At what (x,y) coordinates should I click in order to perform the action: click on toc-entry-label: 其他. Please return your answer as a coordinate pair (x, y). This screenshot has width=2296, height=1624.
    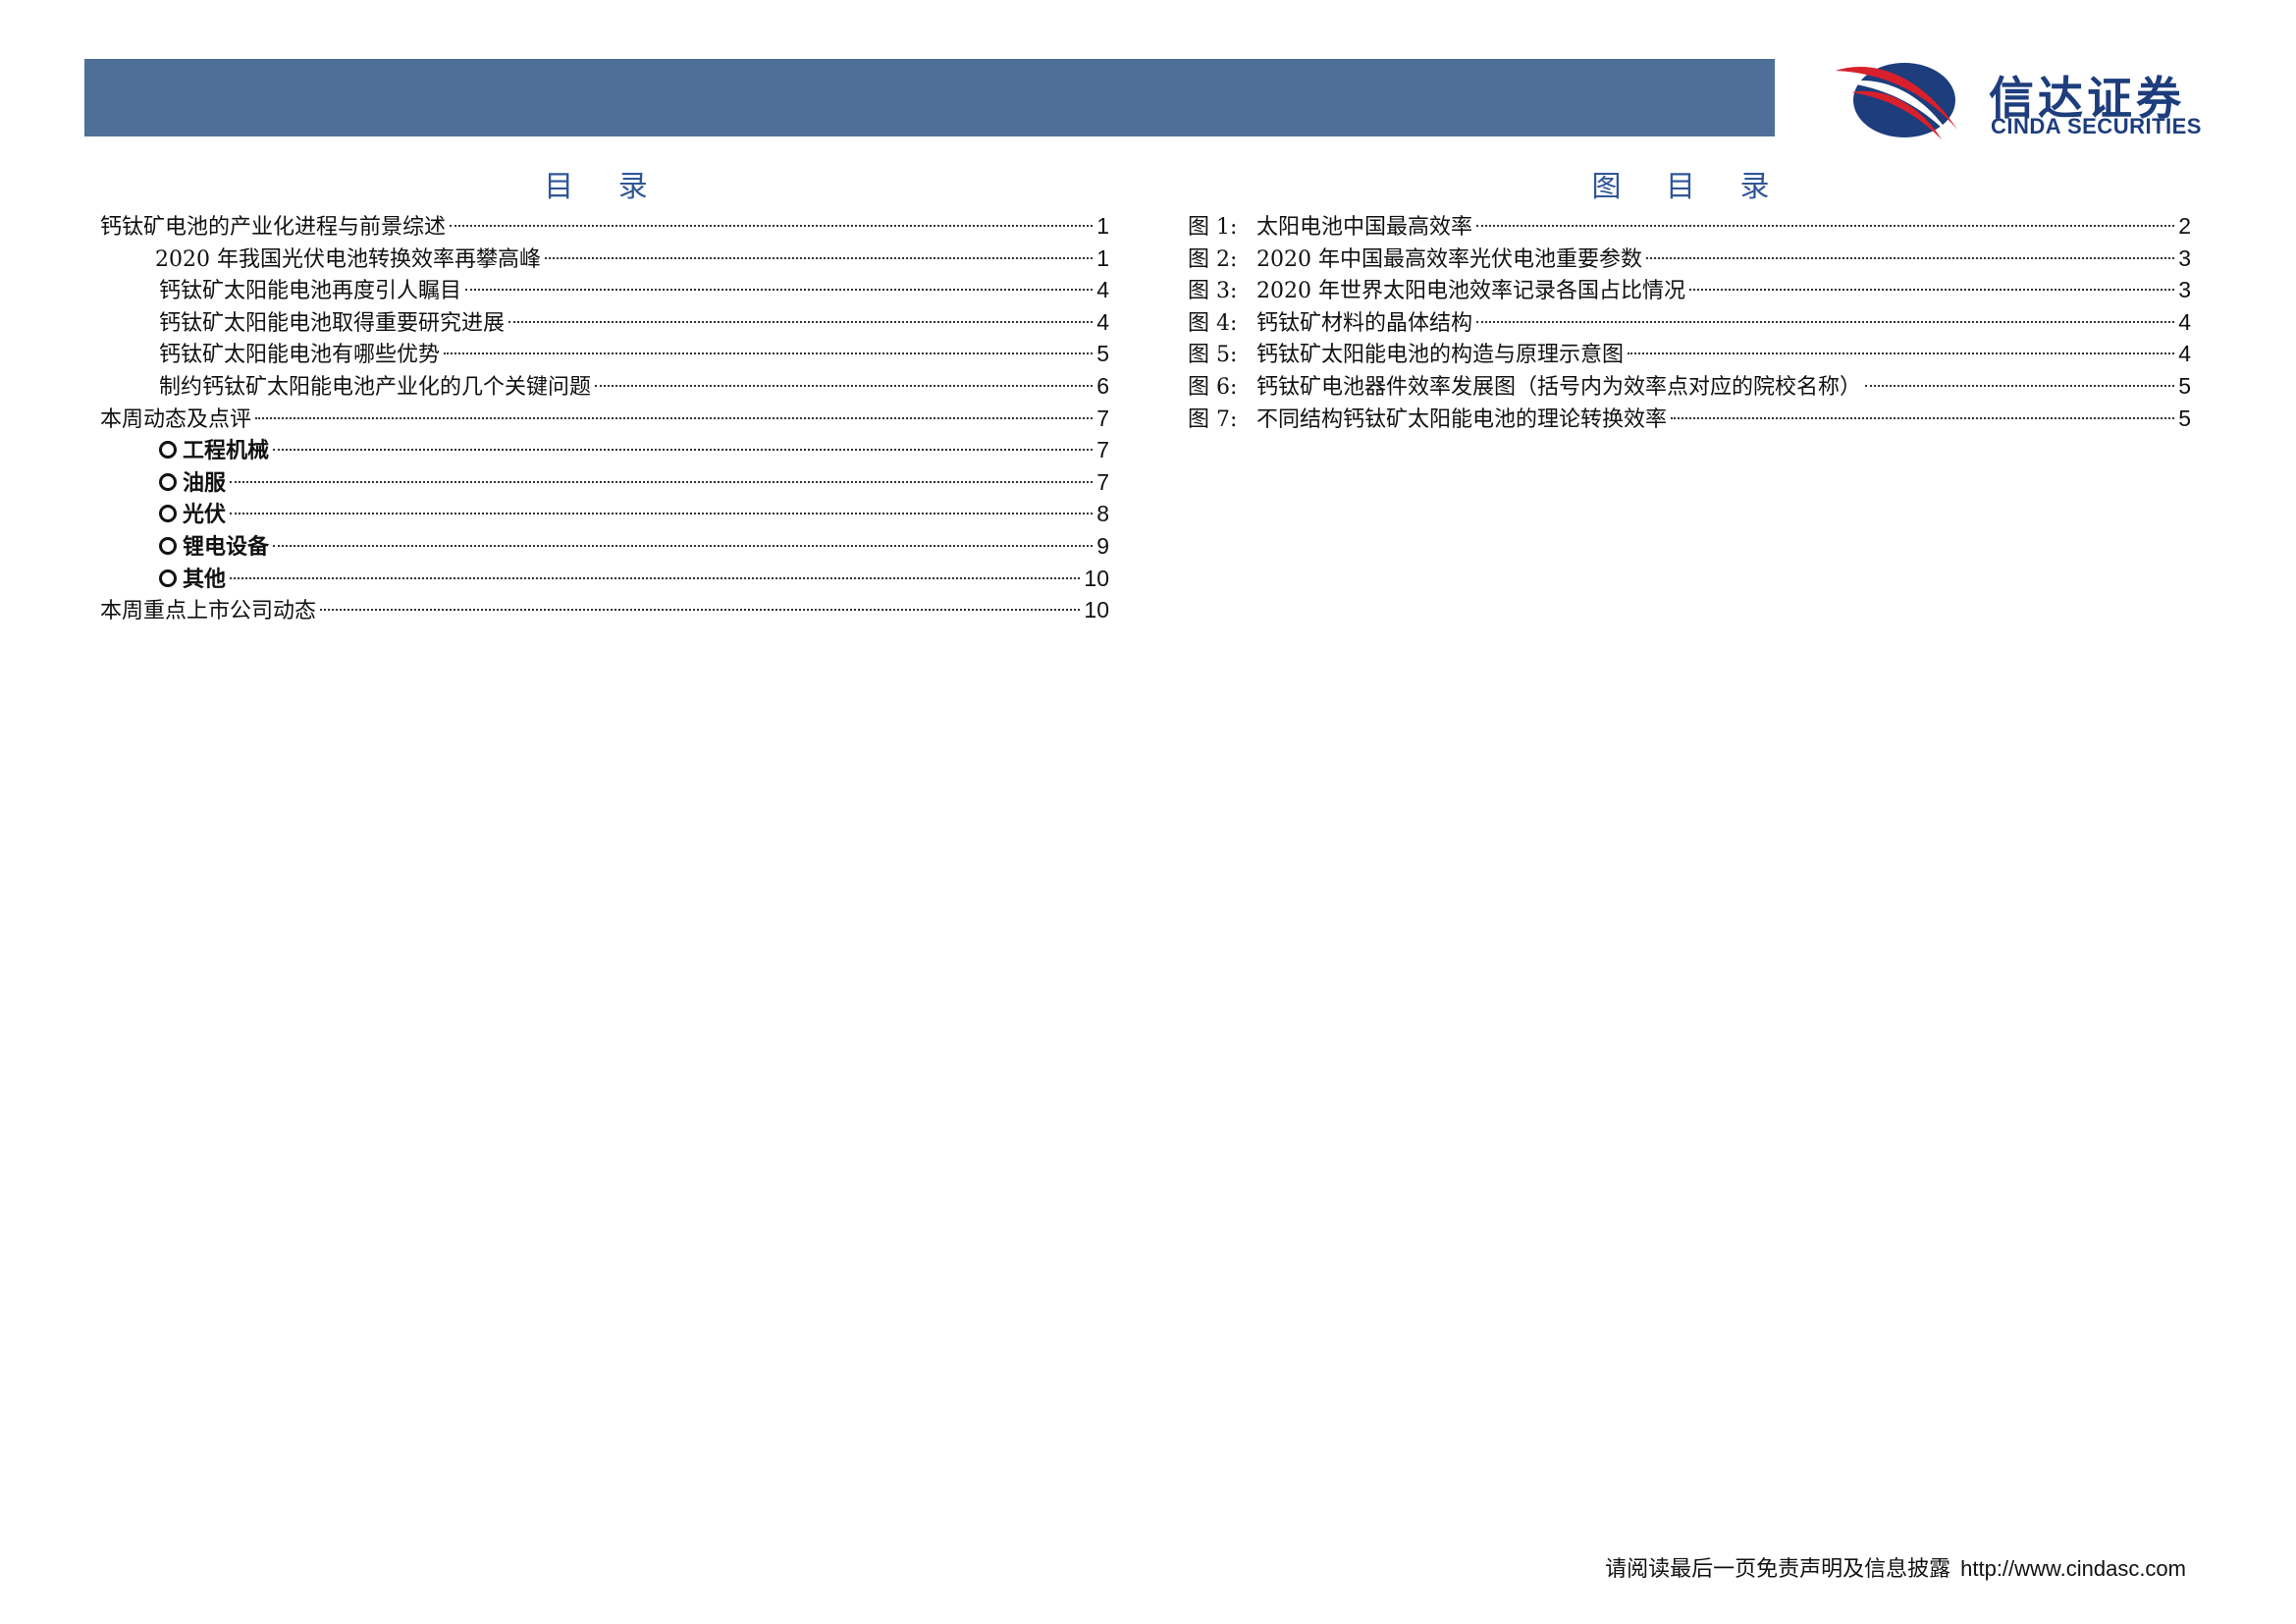
    Looking at the image, I should click on (205, 579).